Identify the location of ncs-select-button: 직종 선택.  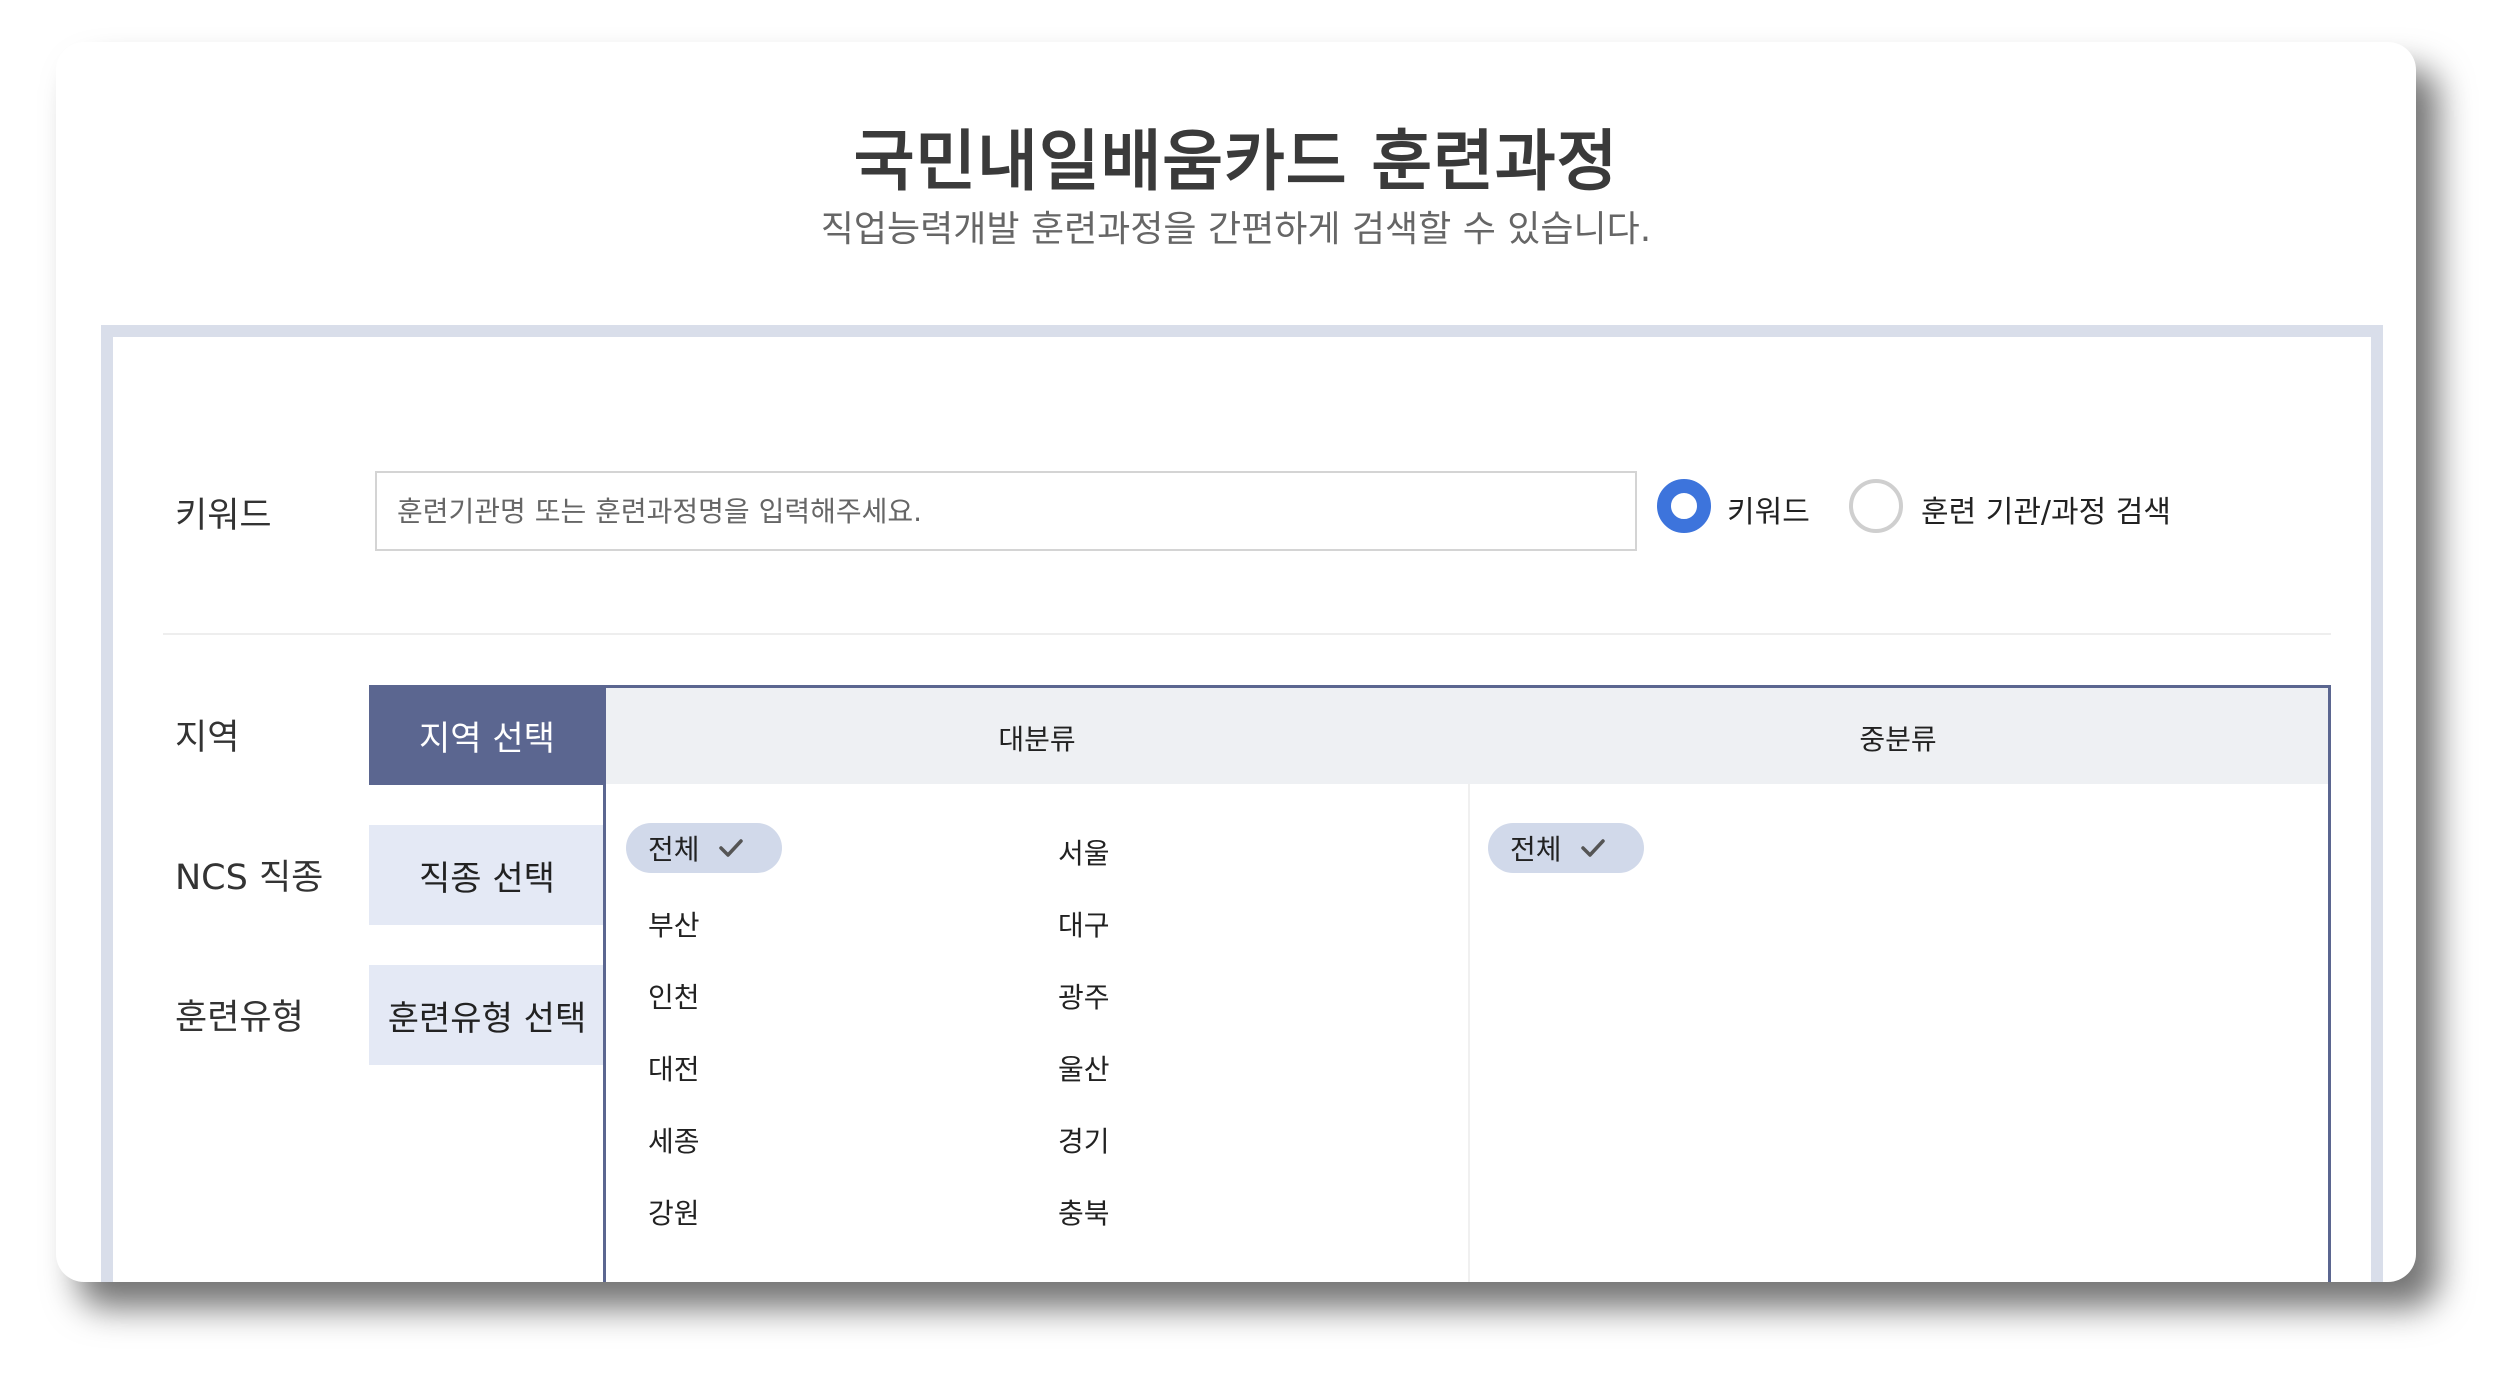
(487, 875).